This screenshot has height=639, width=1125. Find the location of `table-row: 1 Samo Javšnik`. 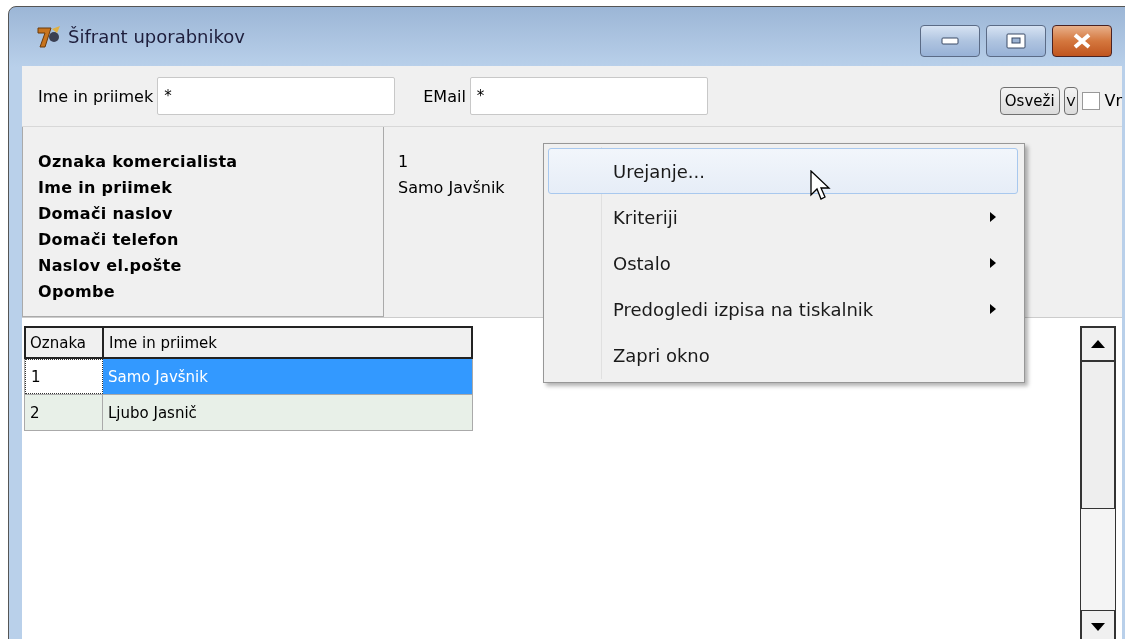

table-row: 1 Samo Javšnik is located at coordinates (248, 377).